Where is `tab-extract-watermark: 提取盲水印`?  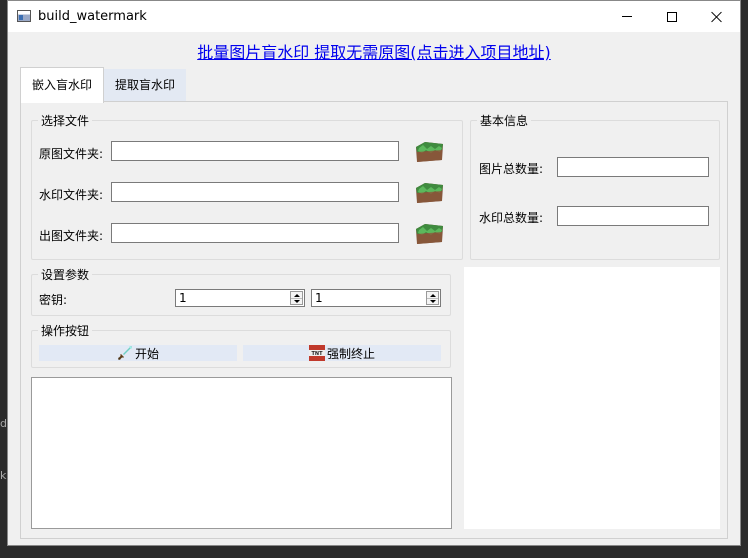
tab-extract-watermark: 提取盲水印 is located at coordinates (145, 85).